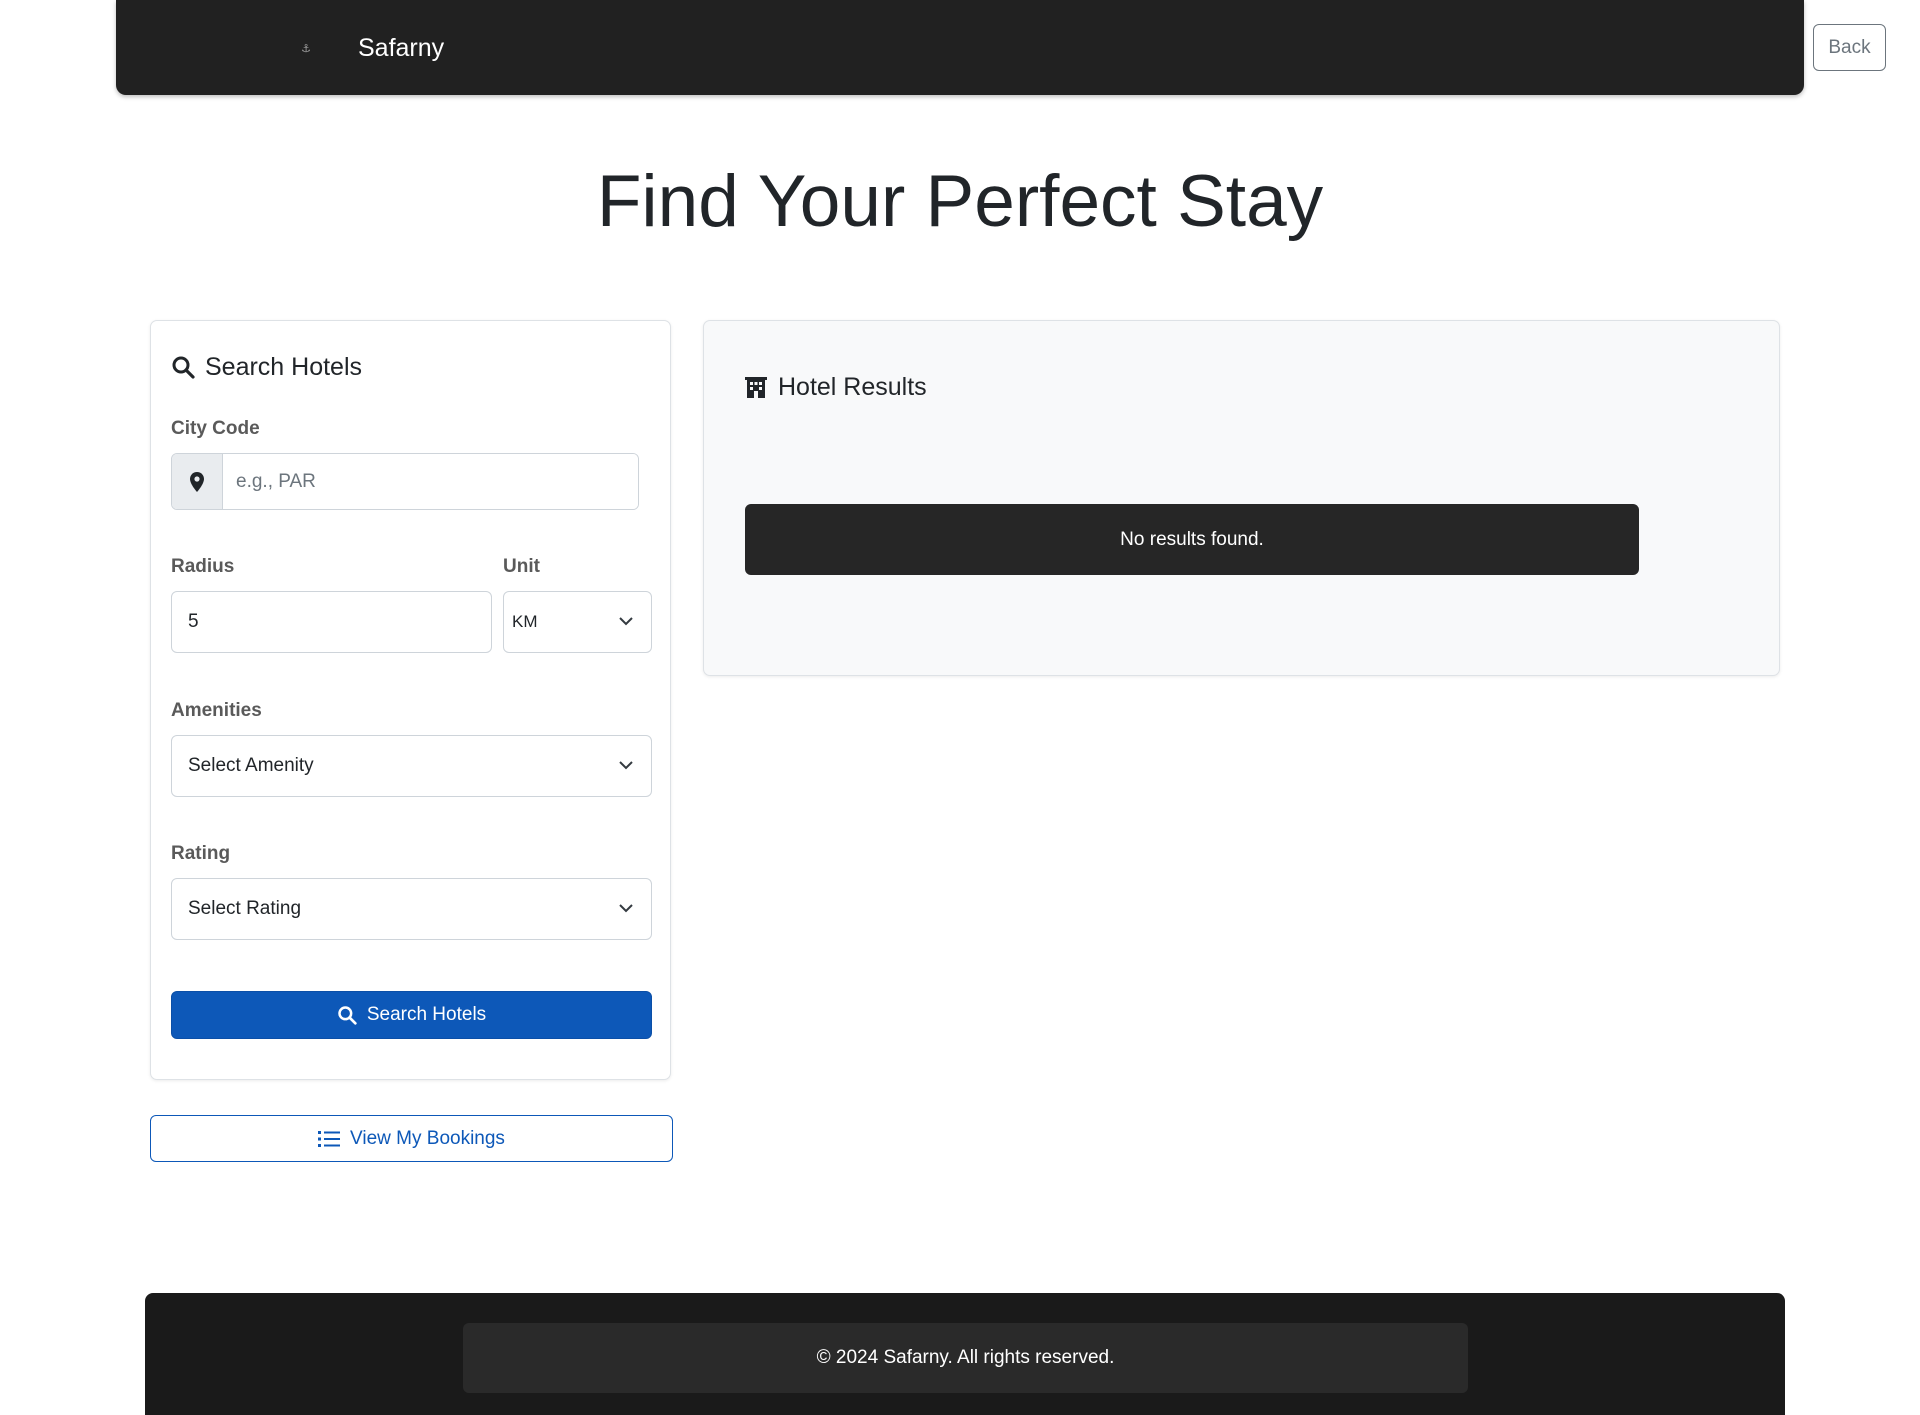 The width and height of the screenshot is (1920, 1415). I want to click on amenities-select: Select Amenity, so click(411, 766).